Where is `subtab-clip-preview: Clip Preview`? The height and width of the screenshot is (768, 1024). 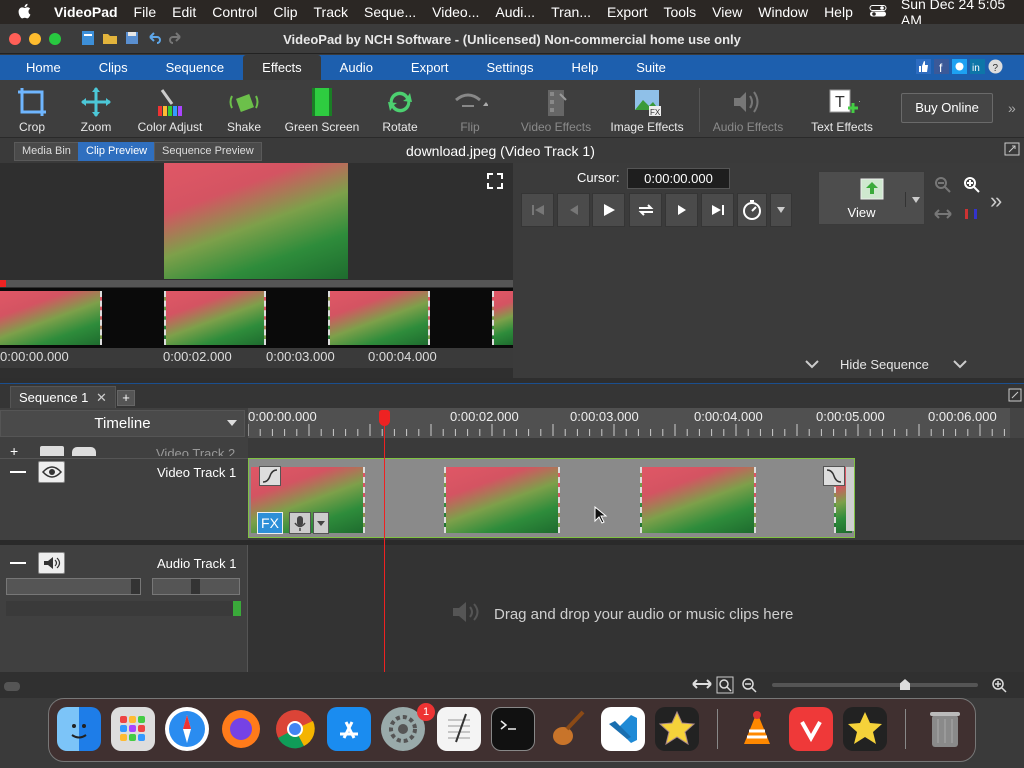
subtab-clip-preview: Clip Preview is located at coordinates (117, 151).